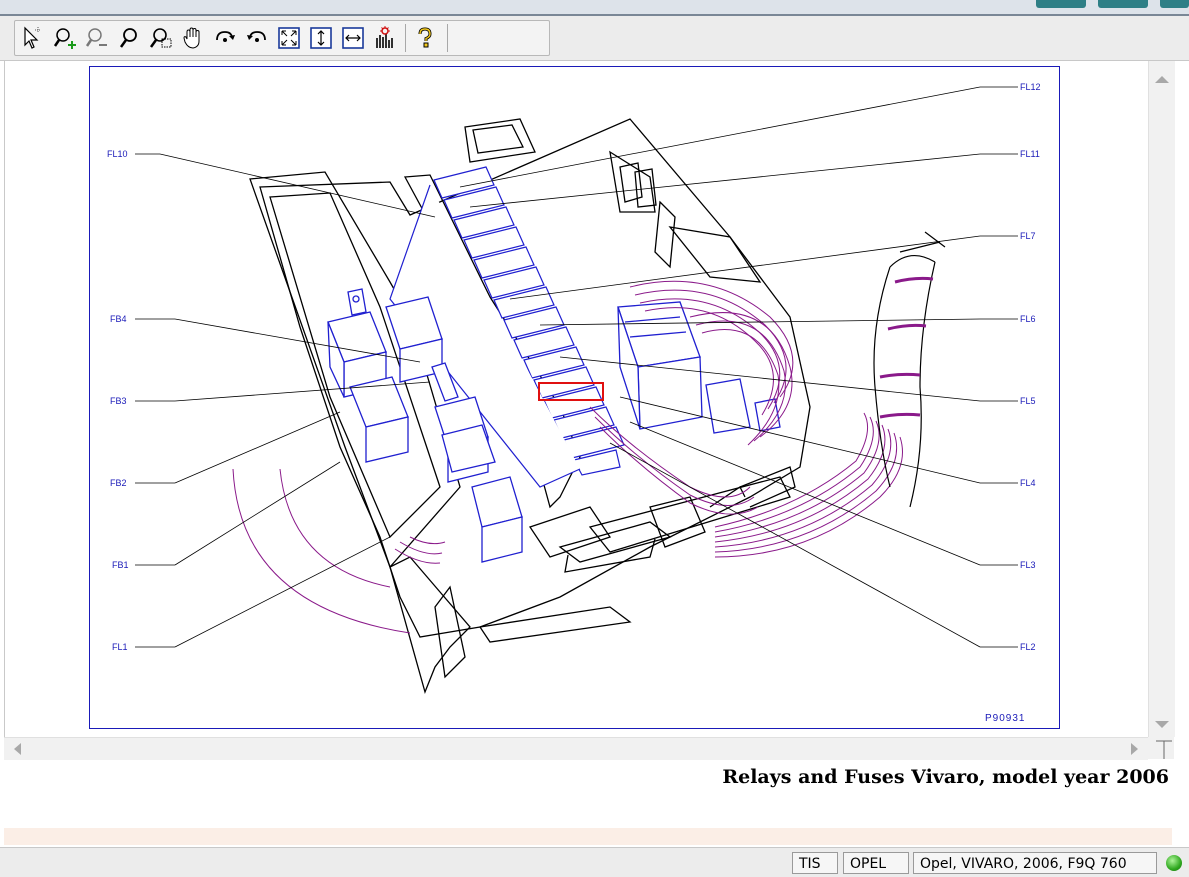 The height and width of the screenshot is (877, 1189). I want to click on zoom-out-icon, so click(97, 38).